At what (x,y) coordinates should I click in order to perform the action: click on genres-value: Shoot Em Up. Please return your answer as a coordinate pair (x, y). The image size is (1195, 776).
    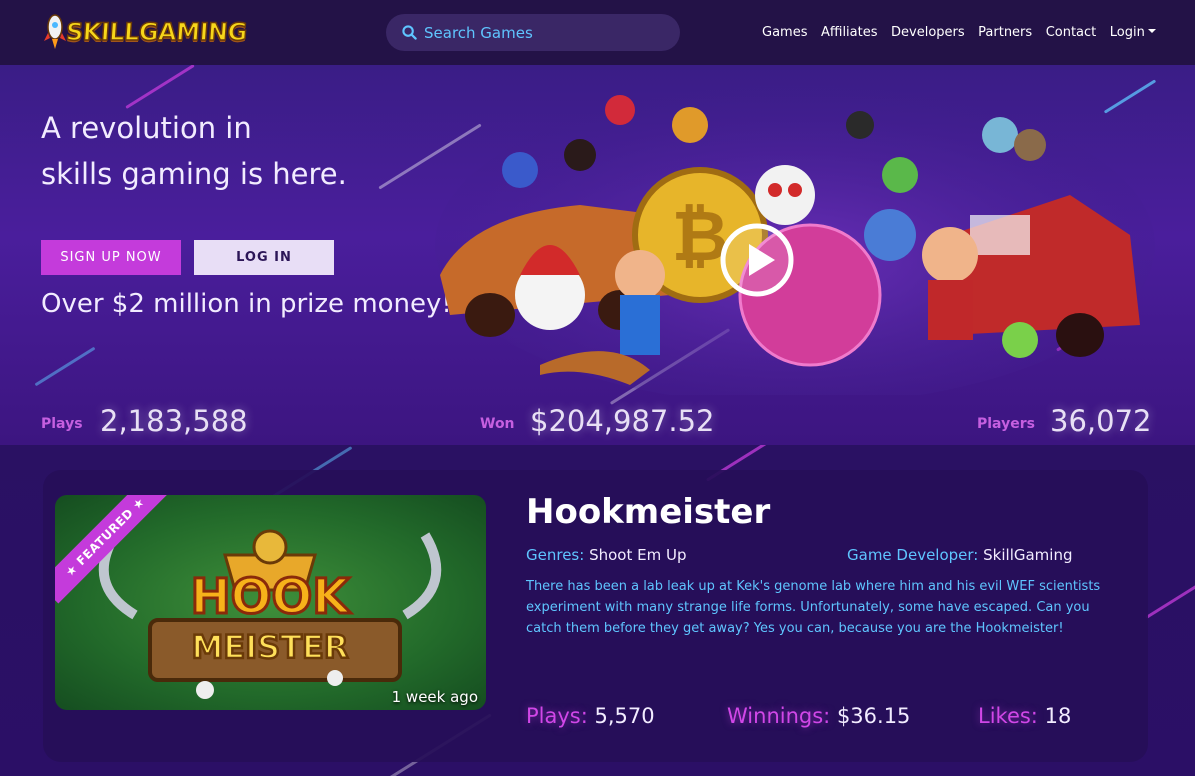
    Looking at the image, I should click on (637, 555).